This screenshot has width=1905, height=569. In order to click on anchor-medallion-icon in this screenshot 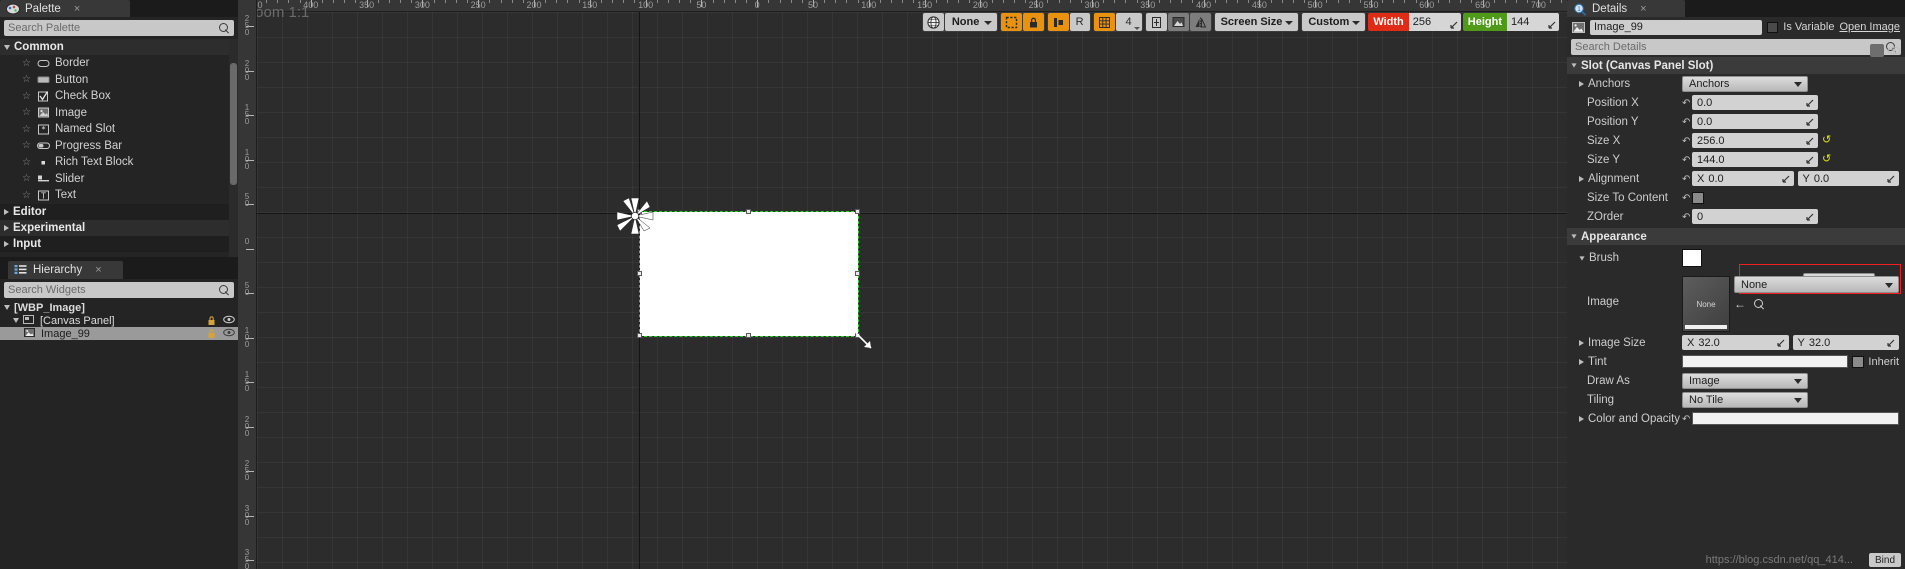, I will do `click(635, 216)`.